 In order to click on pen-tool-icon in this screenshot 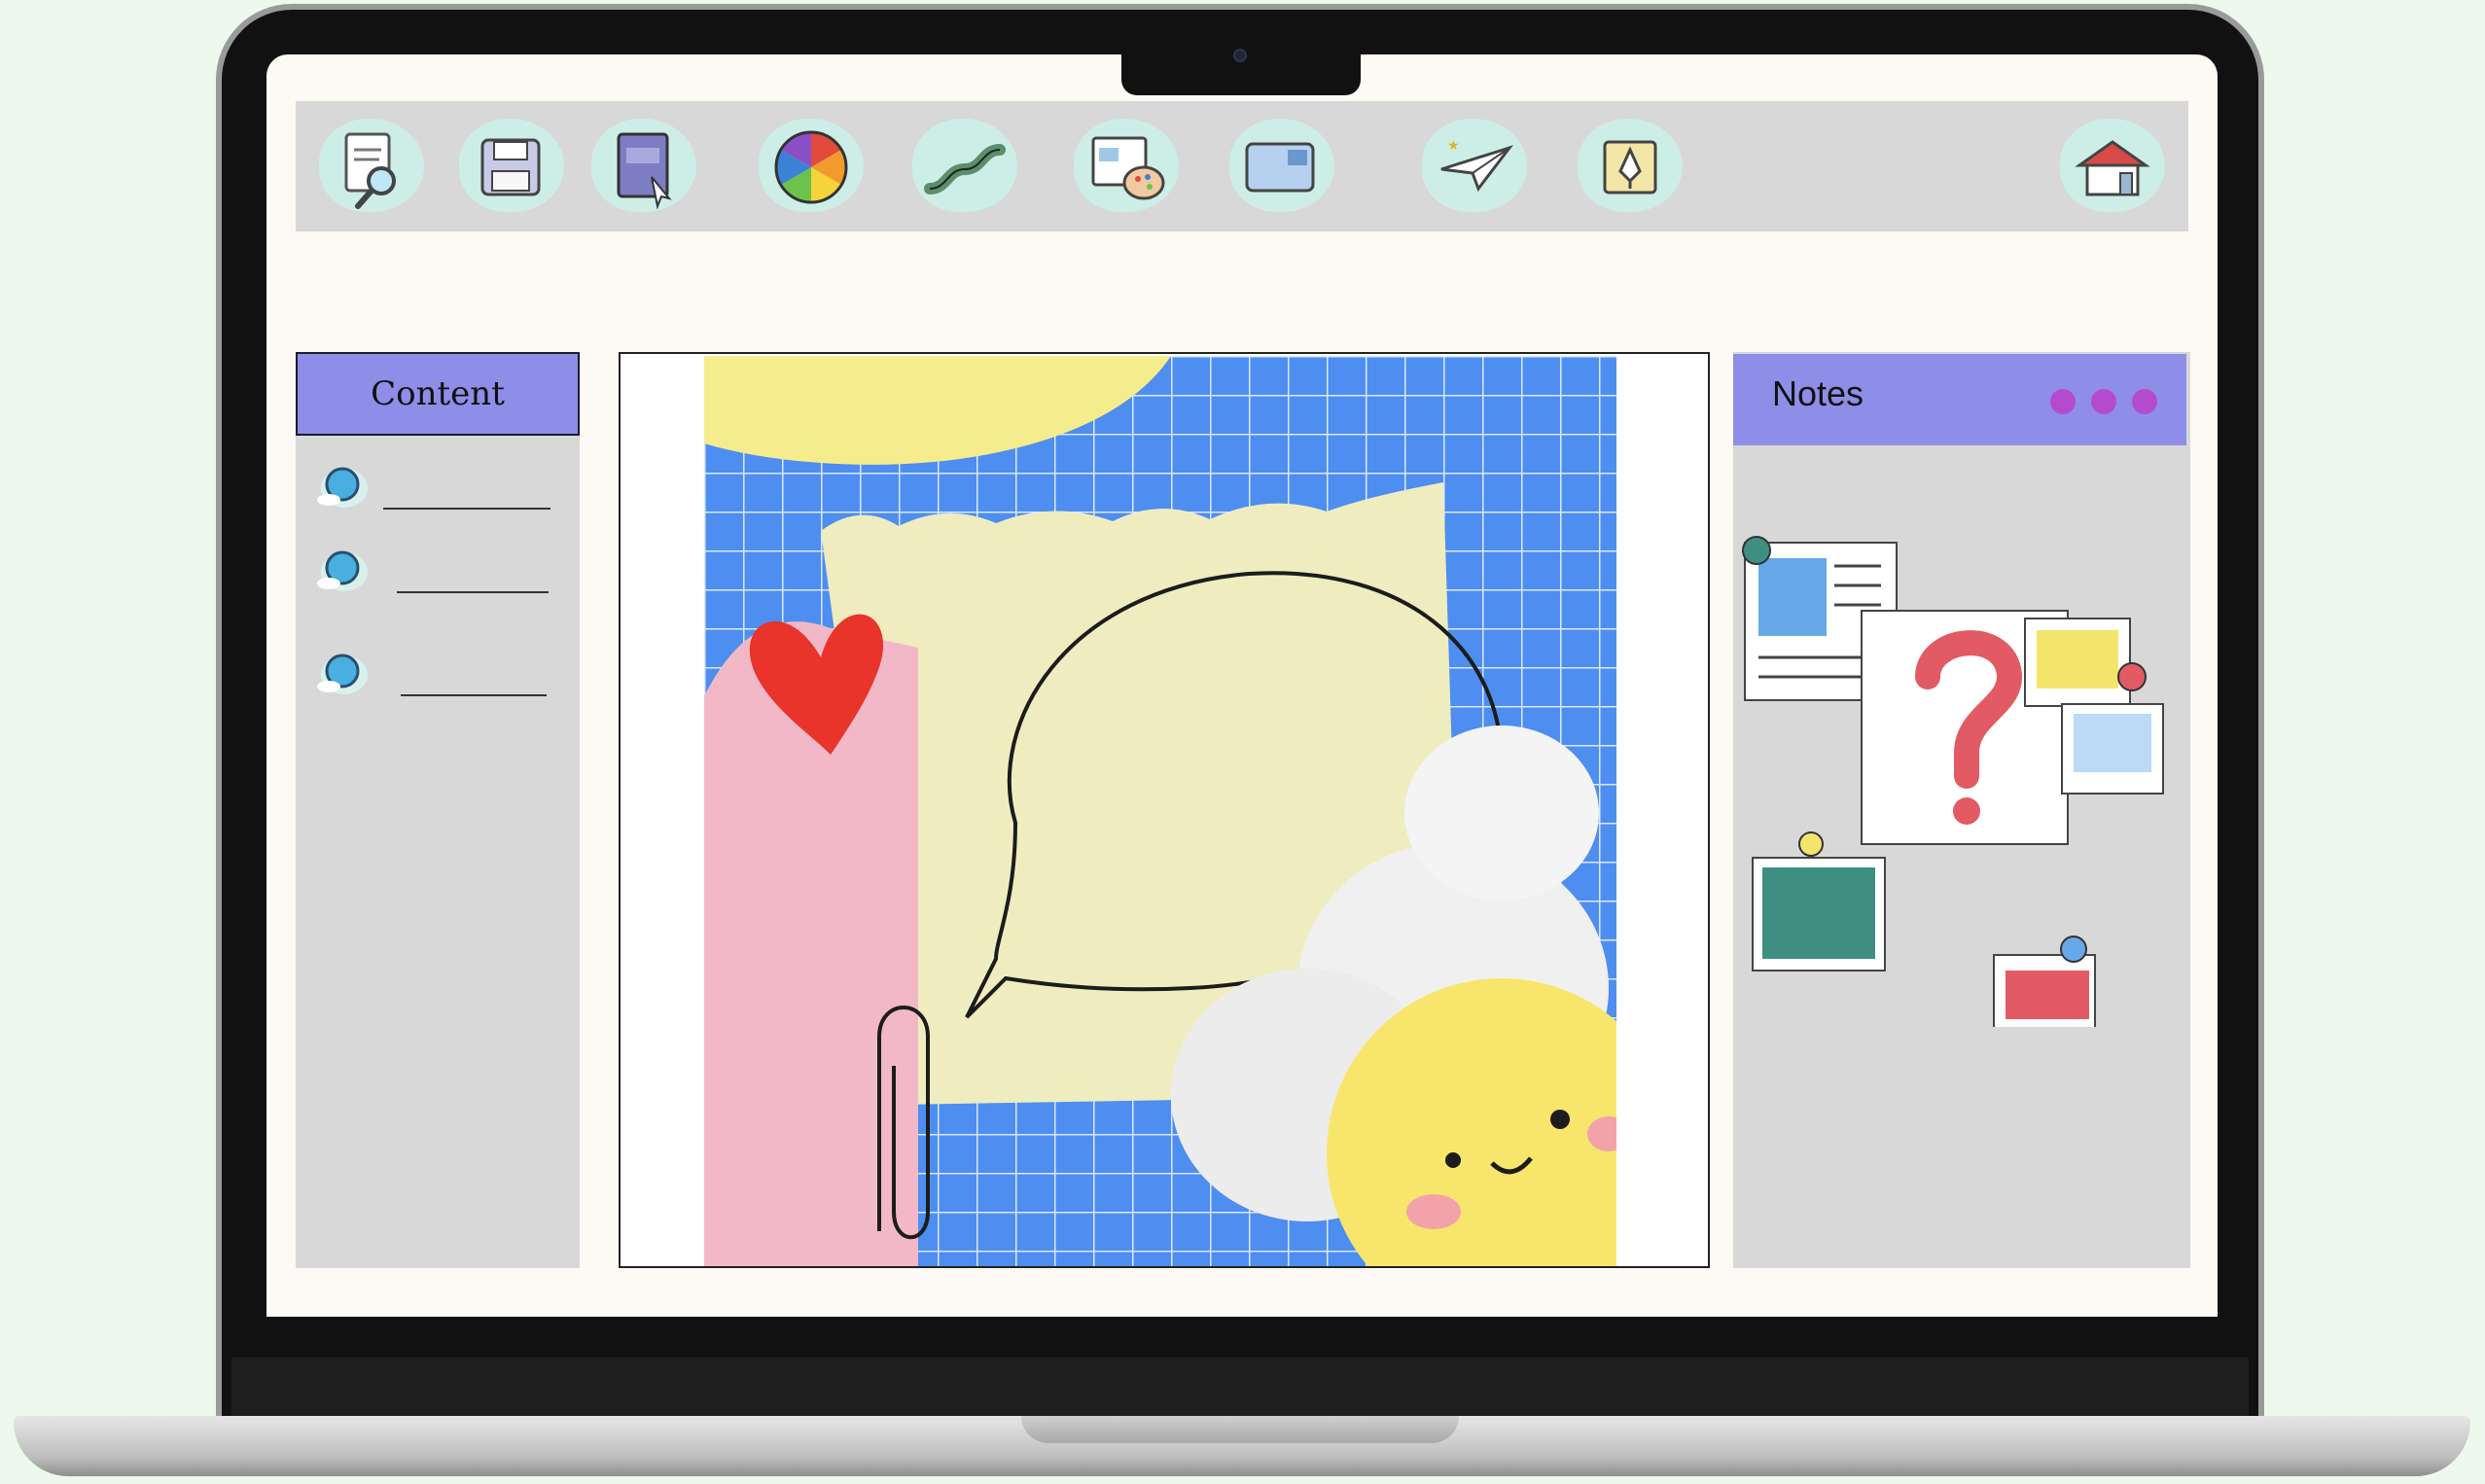, I will do `click(1630, 168)`.